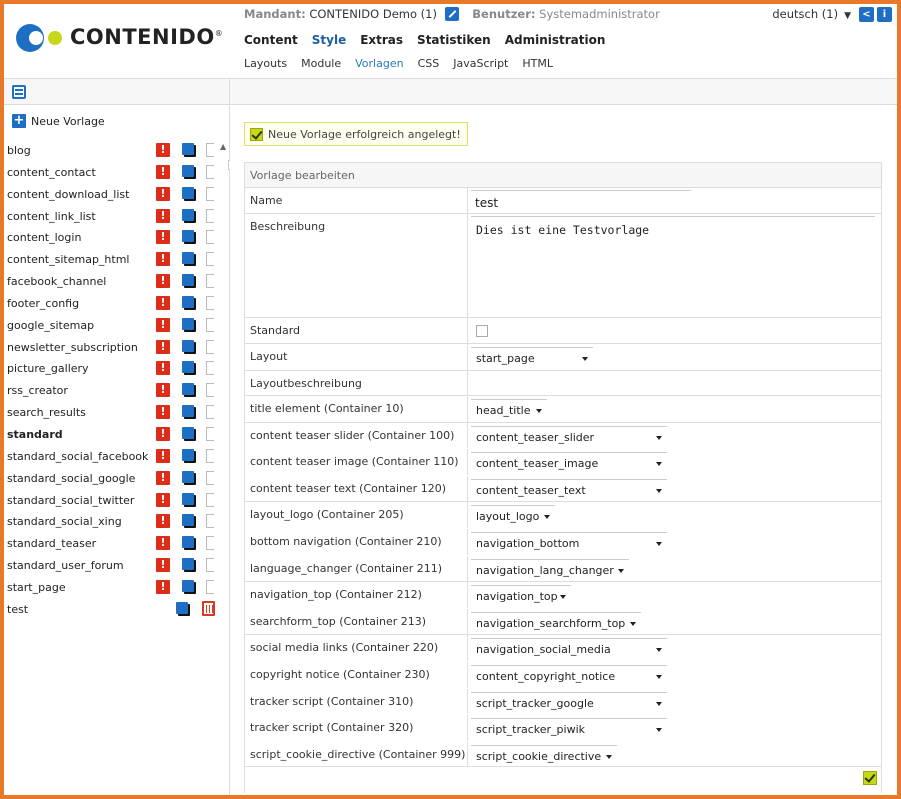 The height and width of the screenshot is (799, 901). Describe the element at coordinates (482, 331) in the screenshot. I see `standard-checkbox` at that location.